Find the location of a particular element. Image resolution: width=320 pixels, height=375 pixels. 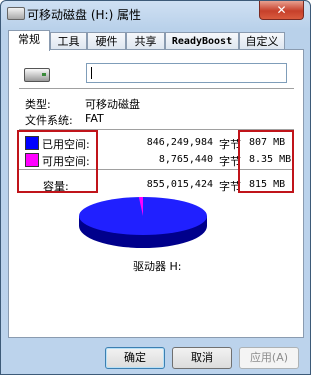

apply-button: 应用(A) is located at coordinates (269, 358).